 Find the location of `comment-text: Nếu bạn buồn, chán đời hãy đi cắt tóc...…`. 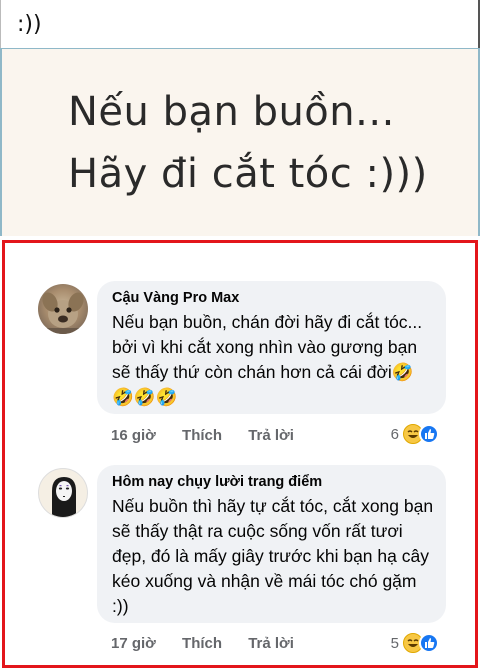

comment-text: Nếu bạn buồn, chán đời hãy đi cắt tóc...… is located at coordinates (267, 359).